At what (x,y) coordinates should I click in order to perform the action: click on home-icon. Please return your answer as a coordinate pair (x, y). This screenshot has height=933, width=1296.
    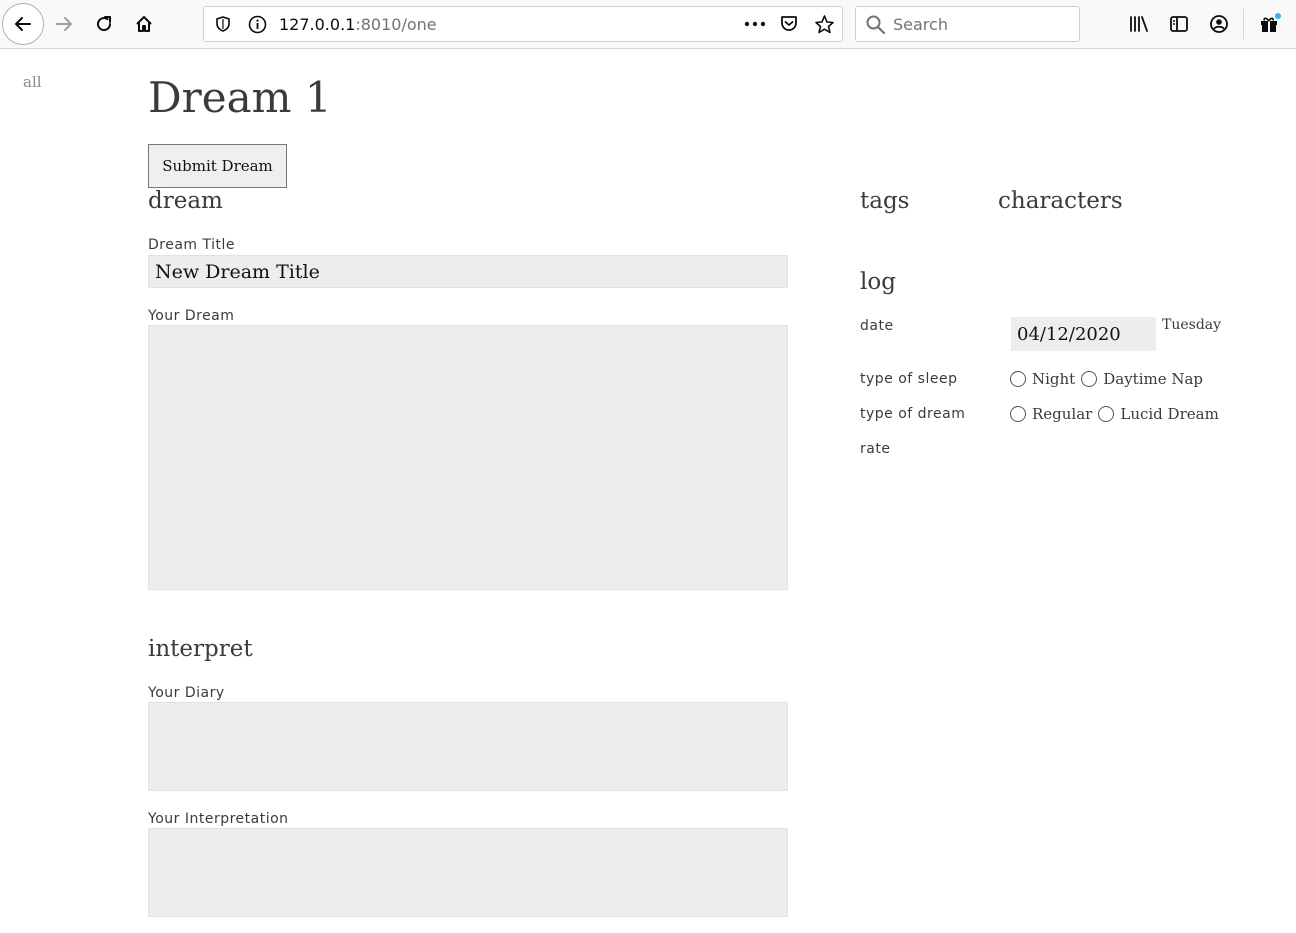
    Looking at the image, I should click on (144, 24).